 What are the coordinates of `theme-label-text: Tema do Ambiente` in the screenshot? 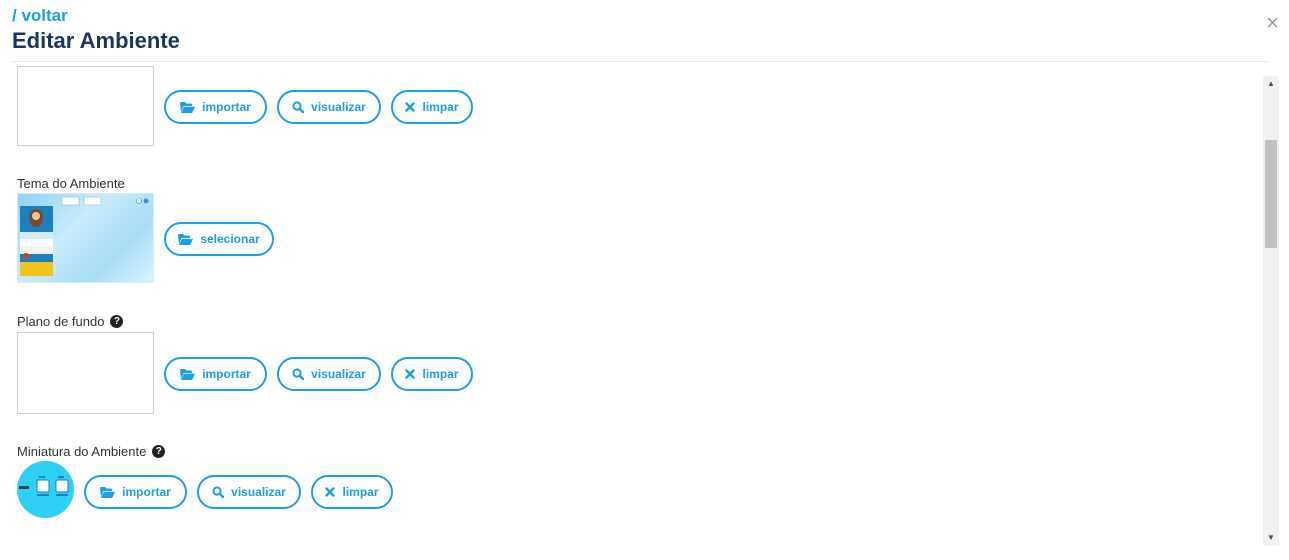 It's located at (71, 183).